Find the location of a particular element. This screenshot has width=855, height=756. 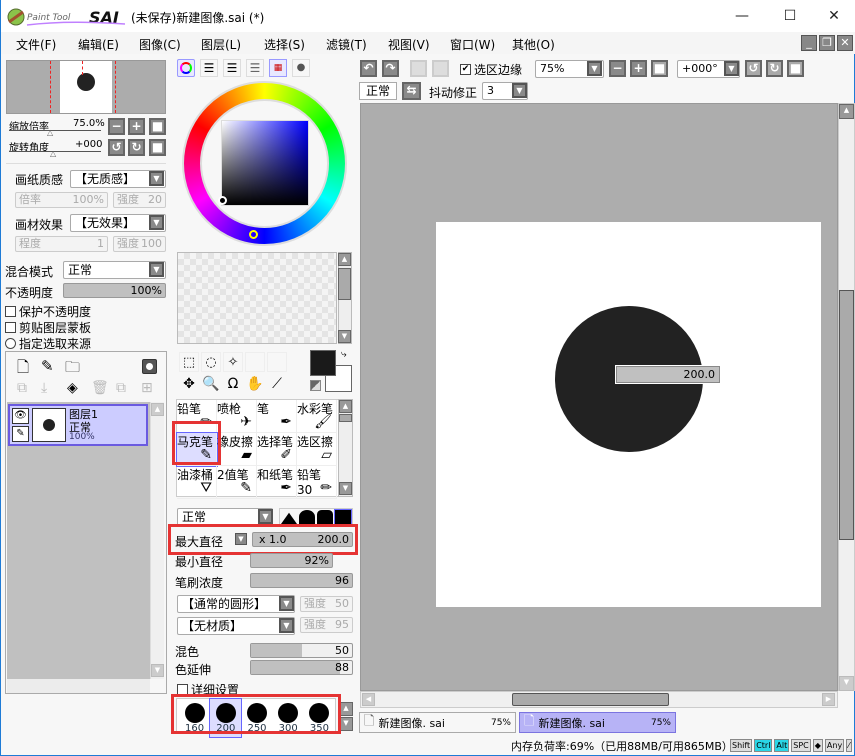

minimize-button: — is located at coordinates (742, 16).